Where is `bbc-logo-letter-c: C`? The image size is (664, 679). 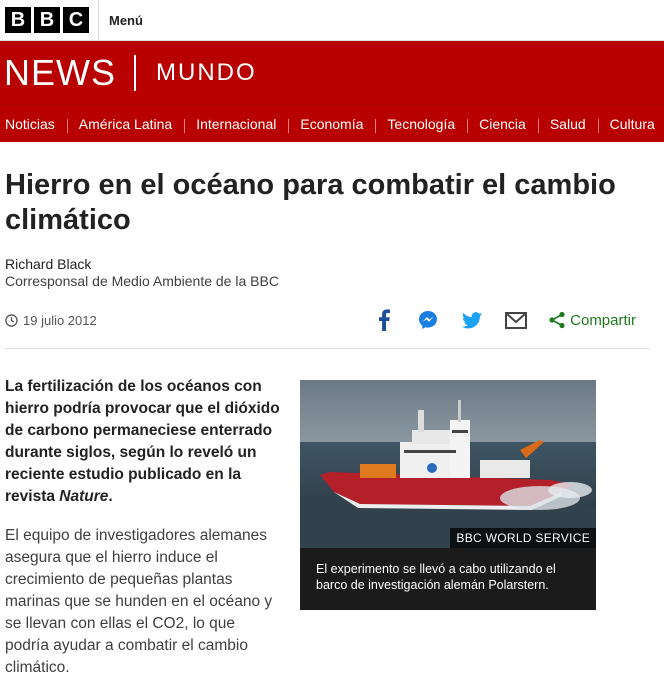 bbc-logo-letter-c: C is located at coordinates (76, 20).